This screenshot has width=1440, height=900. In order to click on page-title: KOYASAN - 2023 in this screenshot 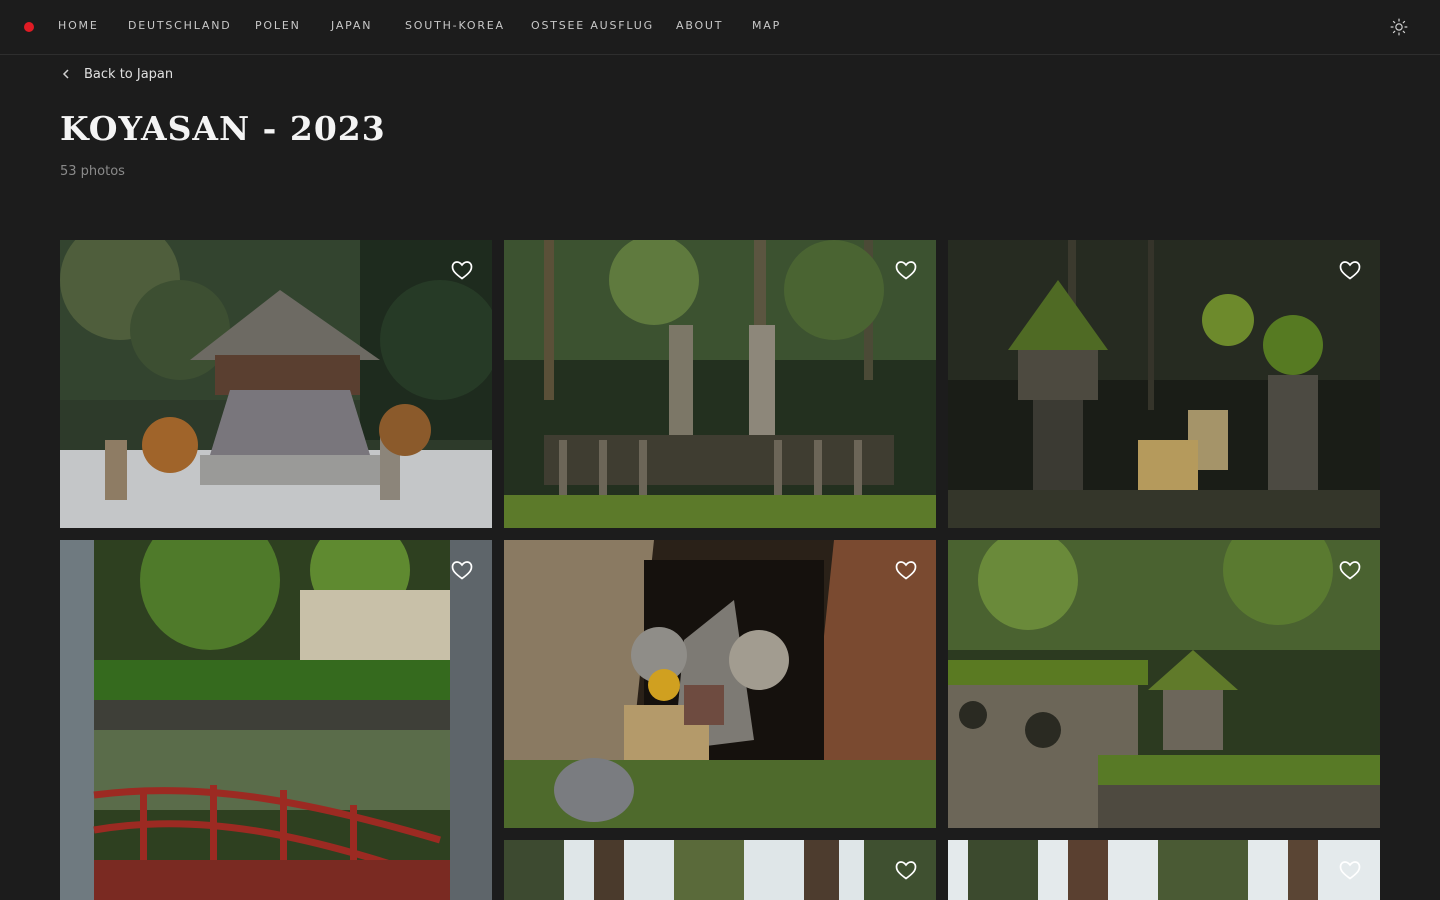, I will do `click(223, 128)`.